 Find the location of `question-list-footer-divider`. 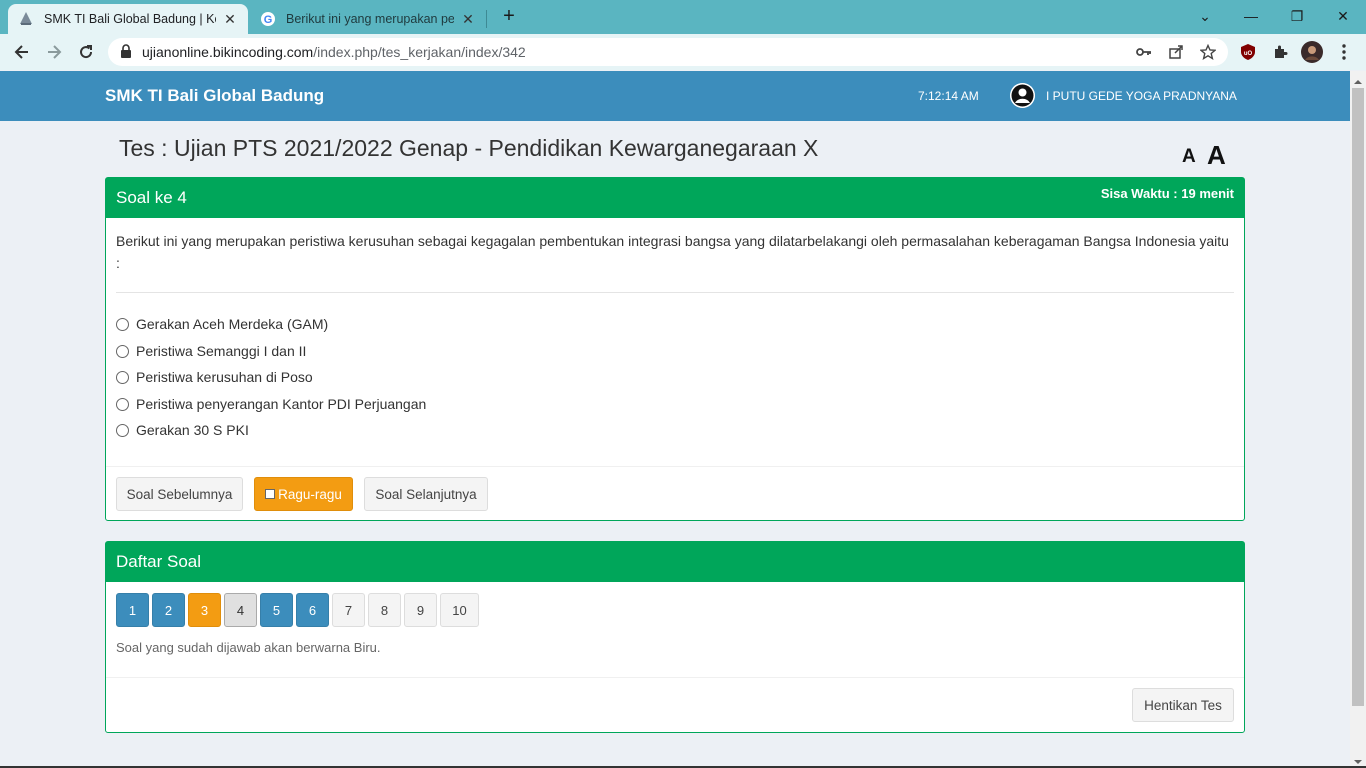

question-list-footer-divider is located at coordinates (675, 677).